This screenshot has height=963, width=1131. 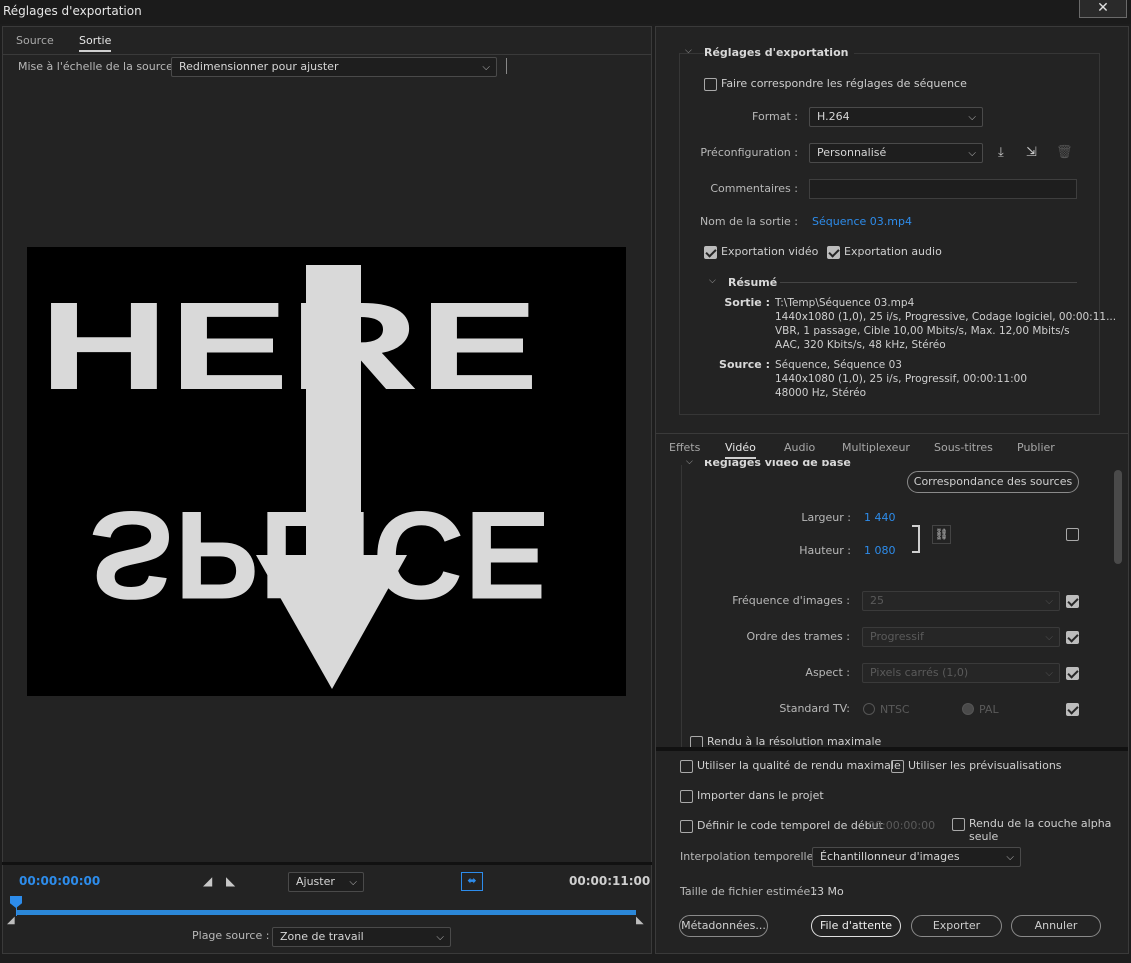 What do you see at coordinates (11, 920) in the screenshot?
I see `in-point-icon: ◢` at bounding box center [11, 920].